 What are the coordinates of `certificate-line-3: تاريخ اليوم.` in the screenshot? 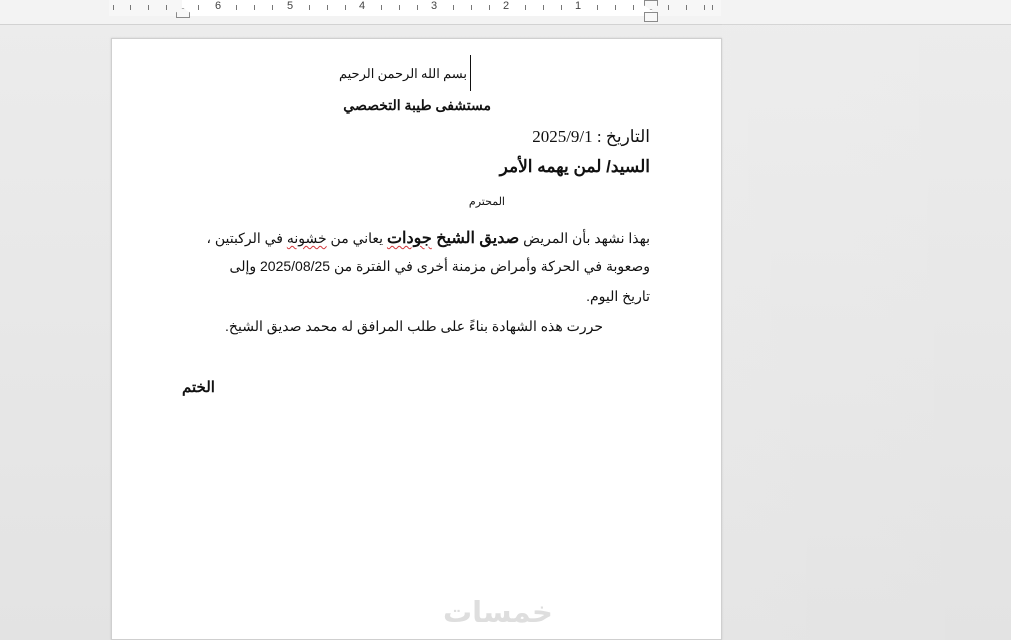 It's located at (618, 296).